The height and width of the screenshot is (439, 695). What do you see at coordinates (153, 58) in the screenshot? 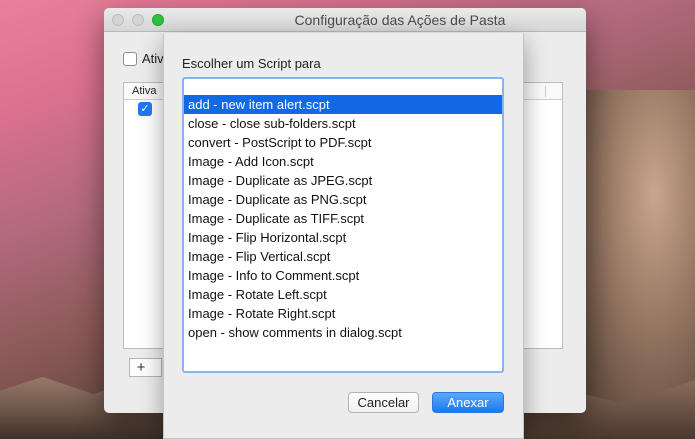
I see `enable-folder-actions-label: Ativ` at bounding box center [153, 58].